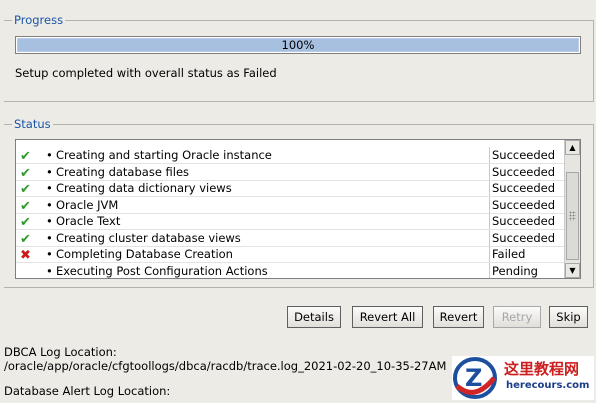 The width and height of the screenshot is (596, 403). Describe the element at coordinates (291, 205) in the screenshot. I see `table-row: ✔ • Oracle JVM Succeeded` at that location.